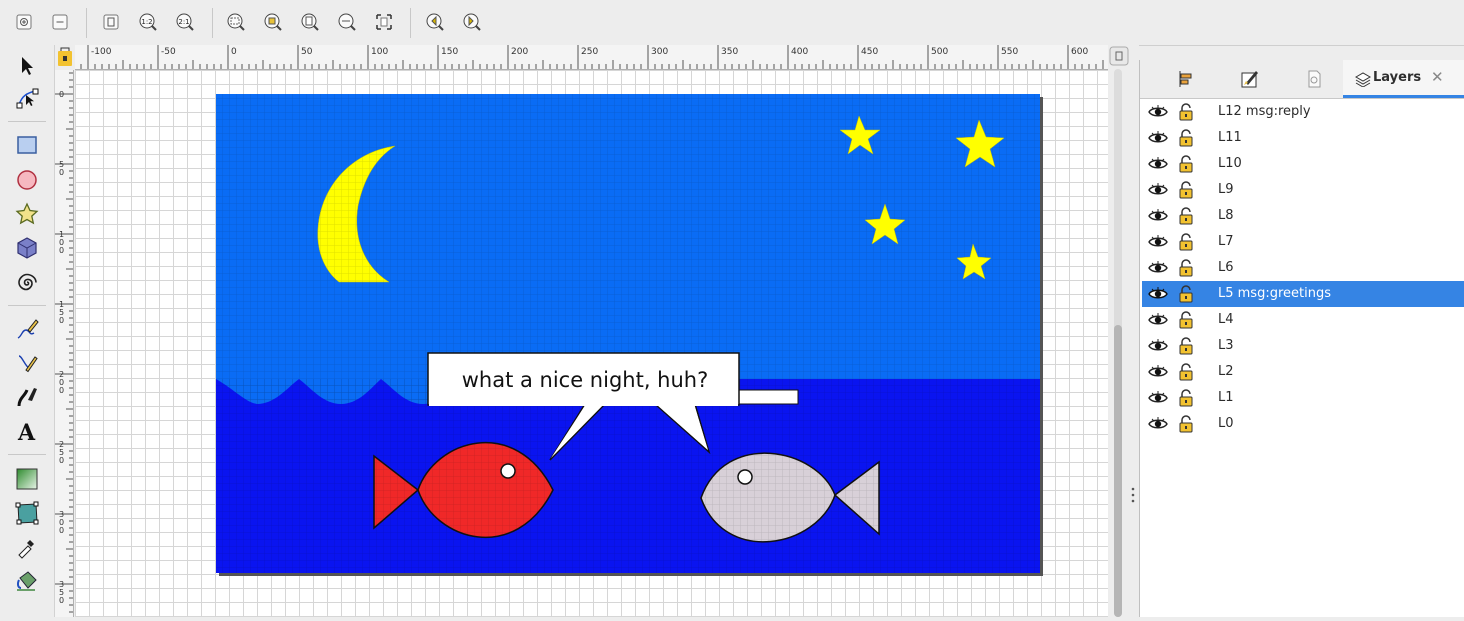 The width and height of the screenshot is (1464, 621). What do you see at coordinates (27, 479) in the screenshot?
I see `gradient-tool` at bounding box center [27, 479].